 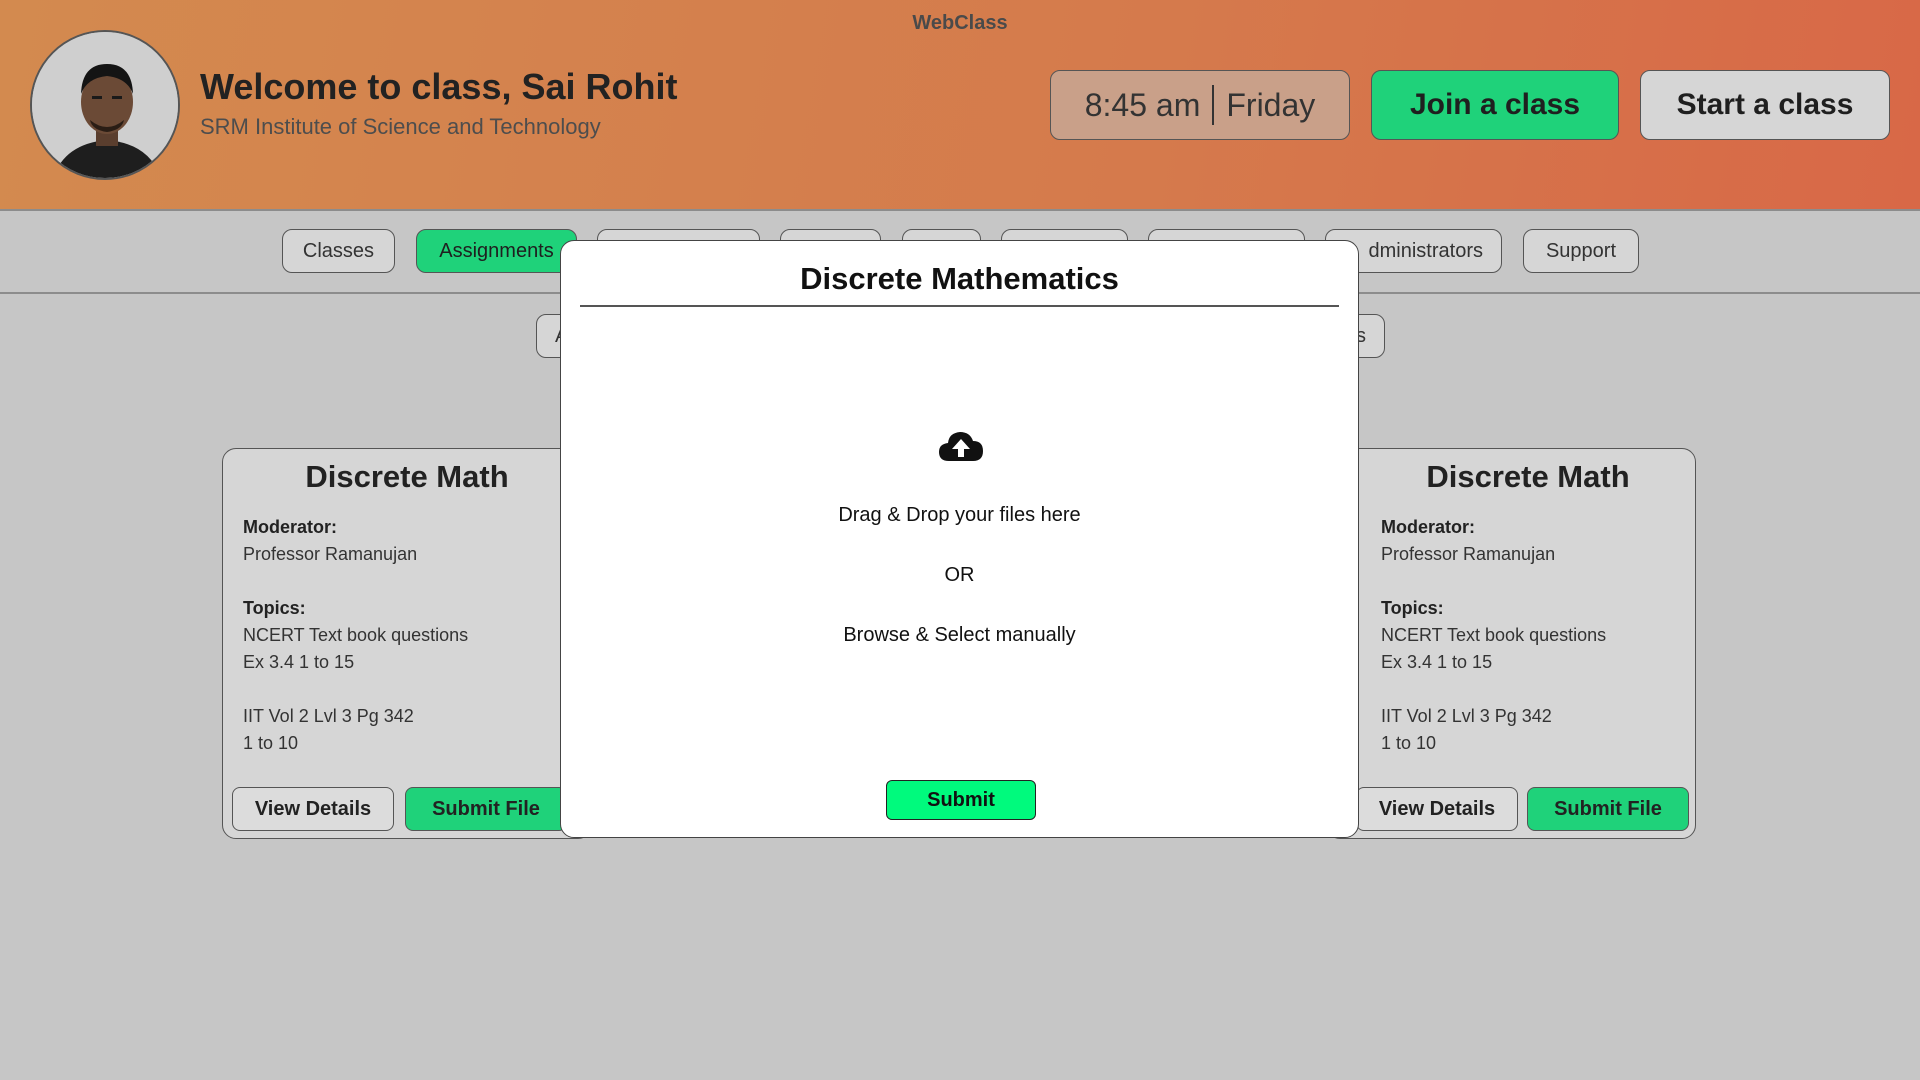 I want to click on time-display: 8:45 am Friday, so click(x=1200, y=105).